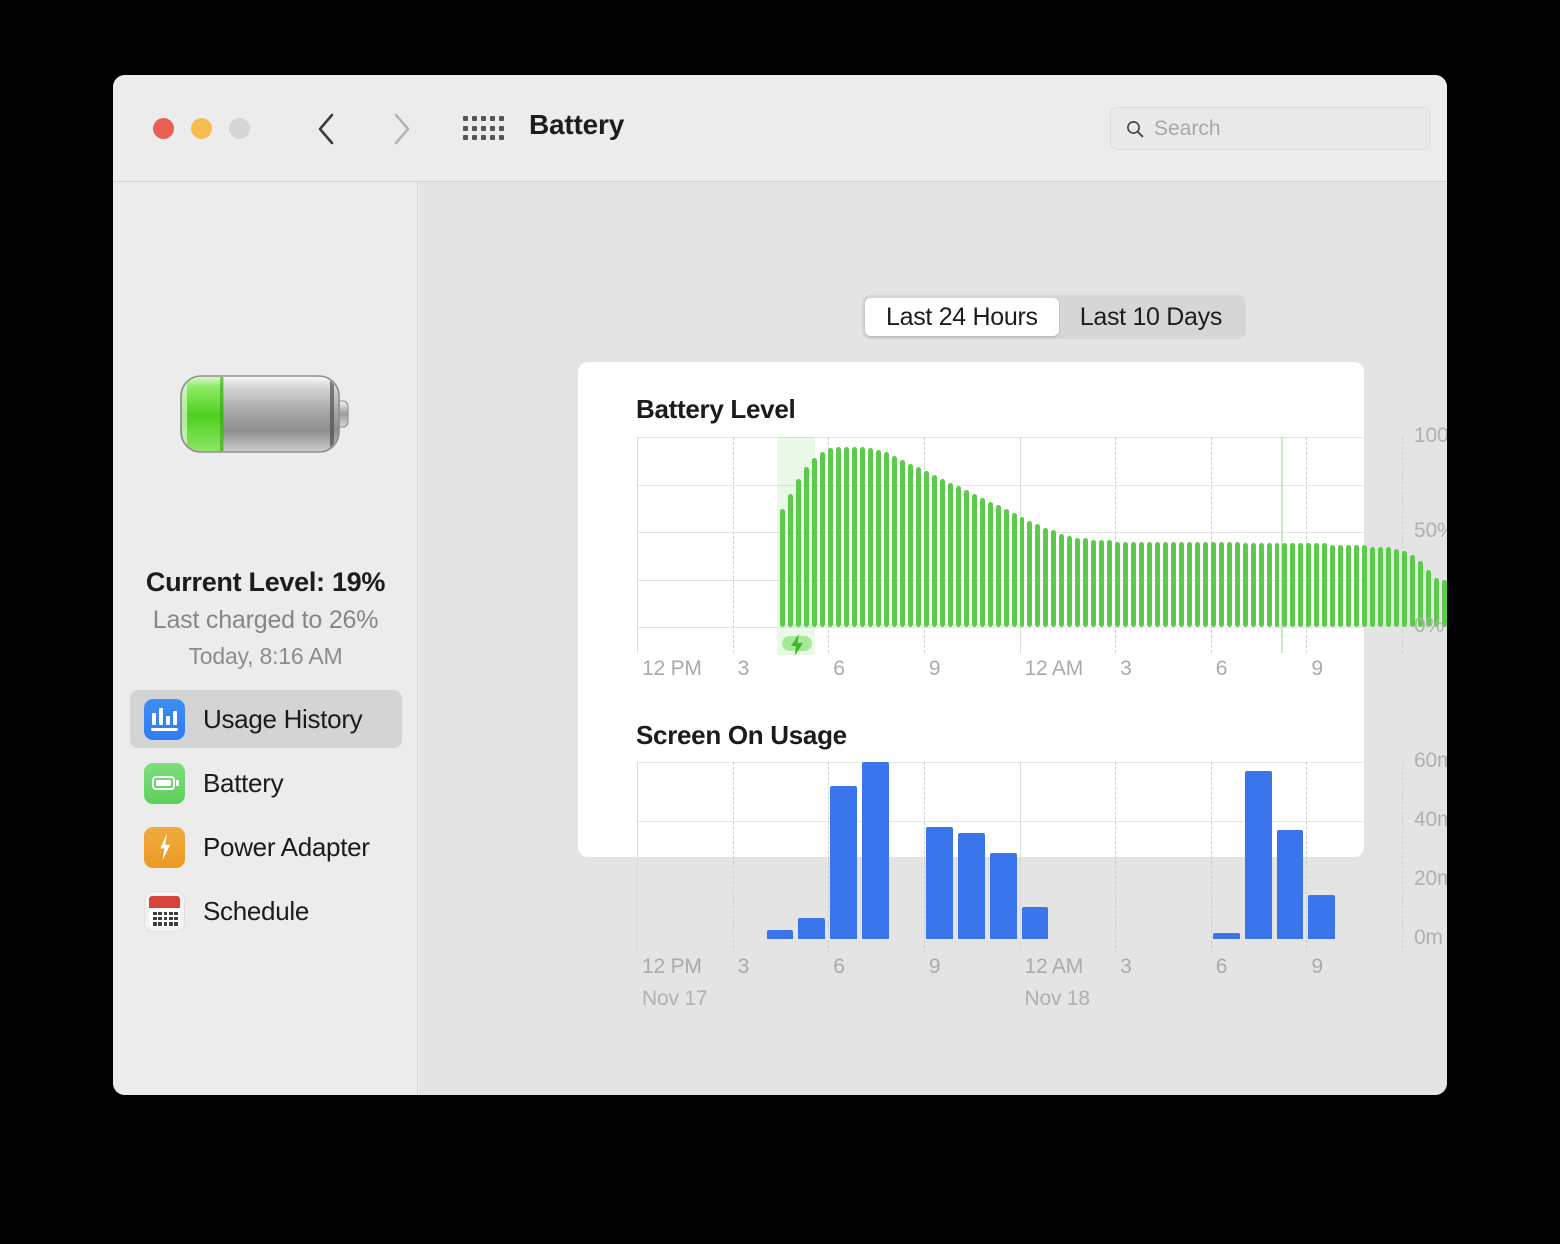  What do you see at coordinates (164, 847) in the screenshot?
I see `power-adapter-icon` at bounding box center [164, 847].